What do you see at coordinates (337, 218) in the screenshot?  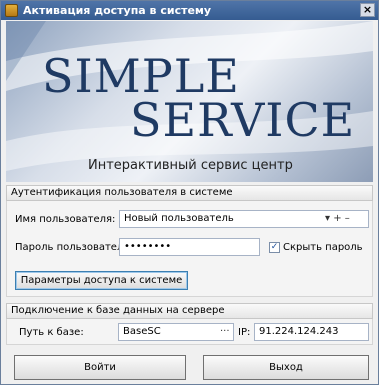 I see `username-controls: ▾ + –` at bounding box center [337, 218].